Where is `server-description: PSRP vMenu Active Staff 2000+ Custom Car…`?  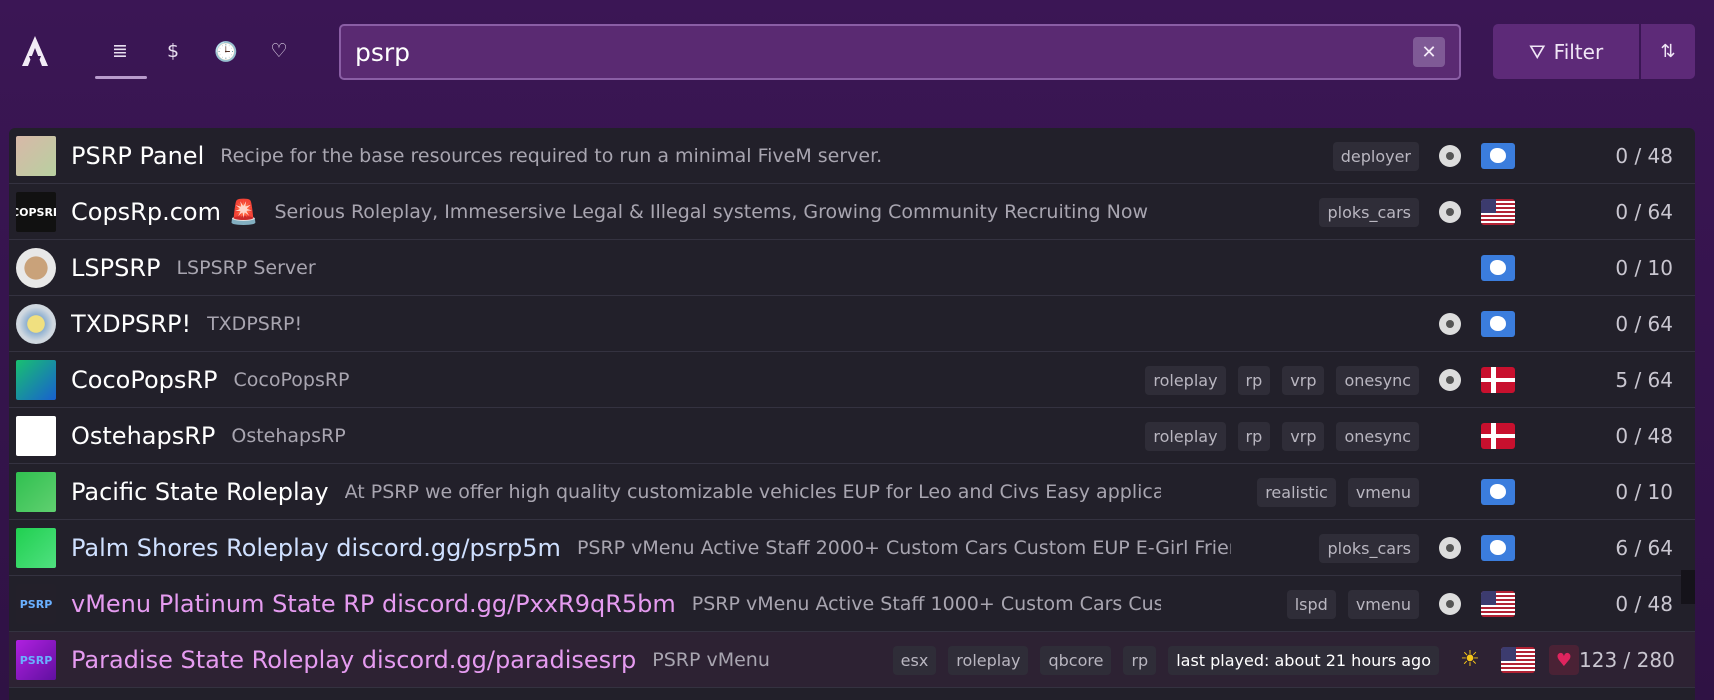
server-description: PSRP vMenu Active Staff 2000+ Custom Car… is located at coordinates (903, 548).